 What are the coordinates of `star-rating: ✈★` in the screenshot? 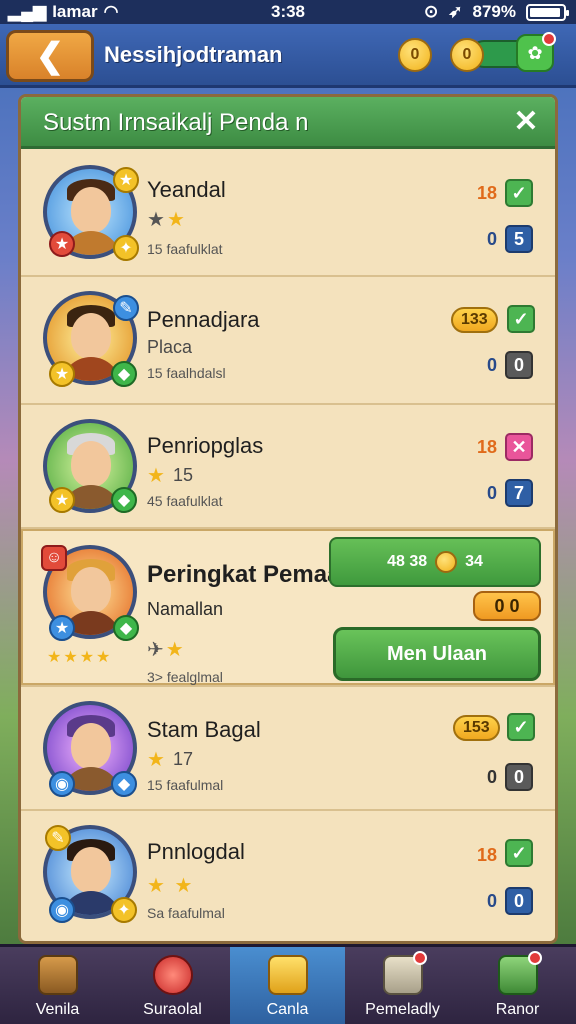 It's located at (166, 650).